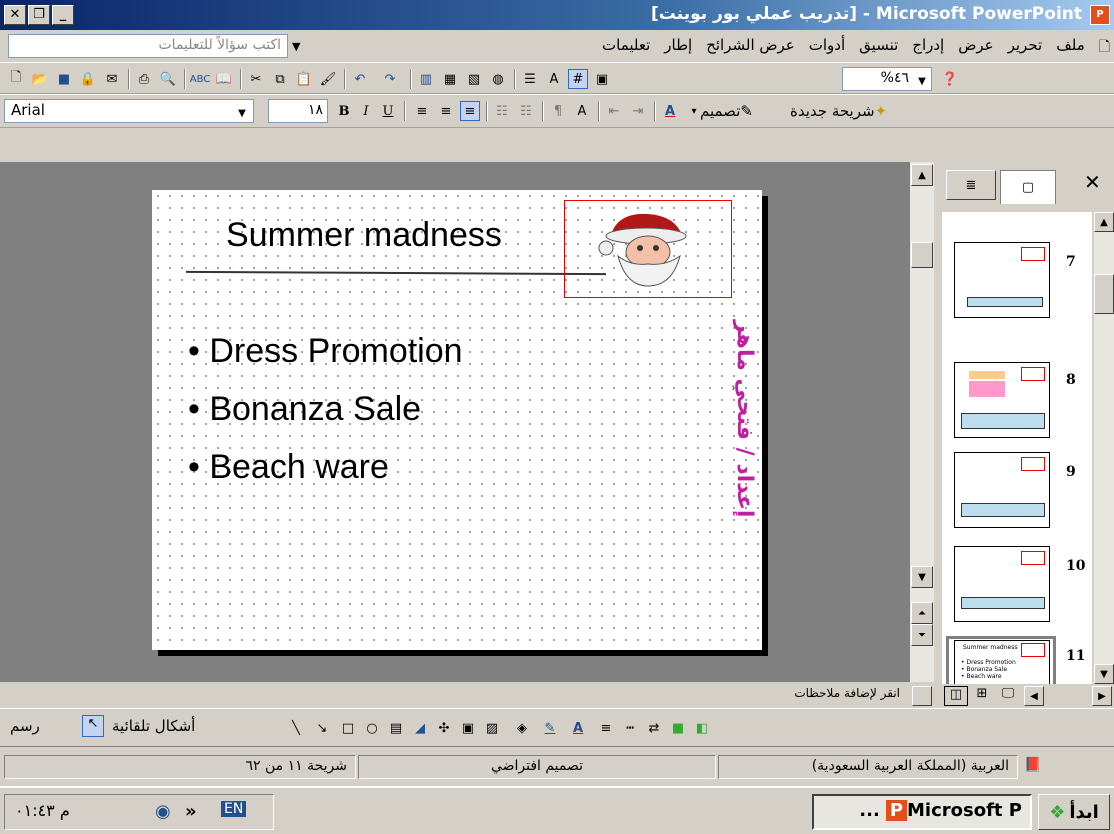 The height and width of the screenshot is (834, 1114). Describe the element at coordinates (582, 111) in the screenshot. I see `increase-font-icon: A` at that location.